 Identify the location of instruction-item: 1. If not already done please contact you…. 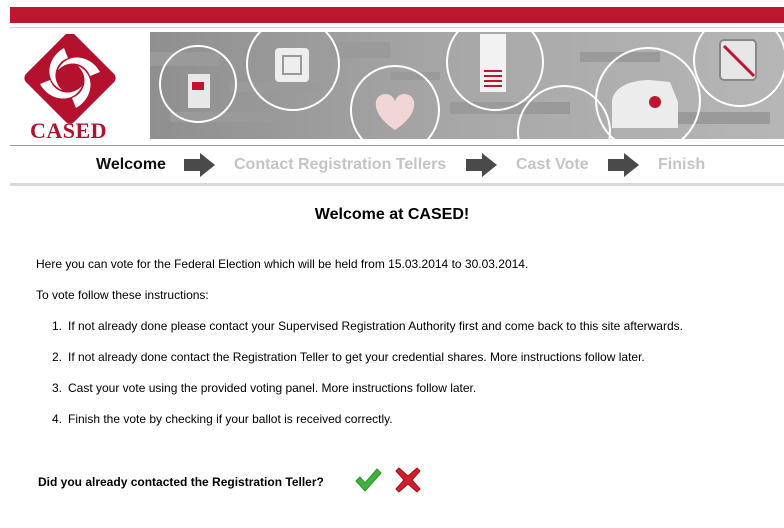
(367, 326).